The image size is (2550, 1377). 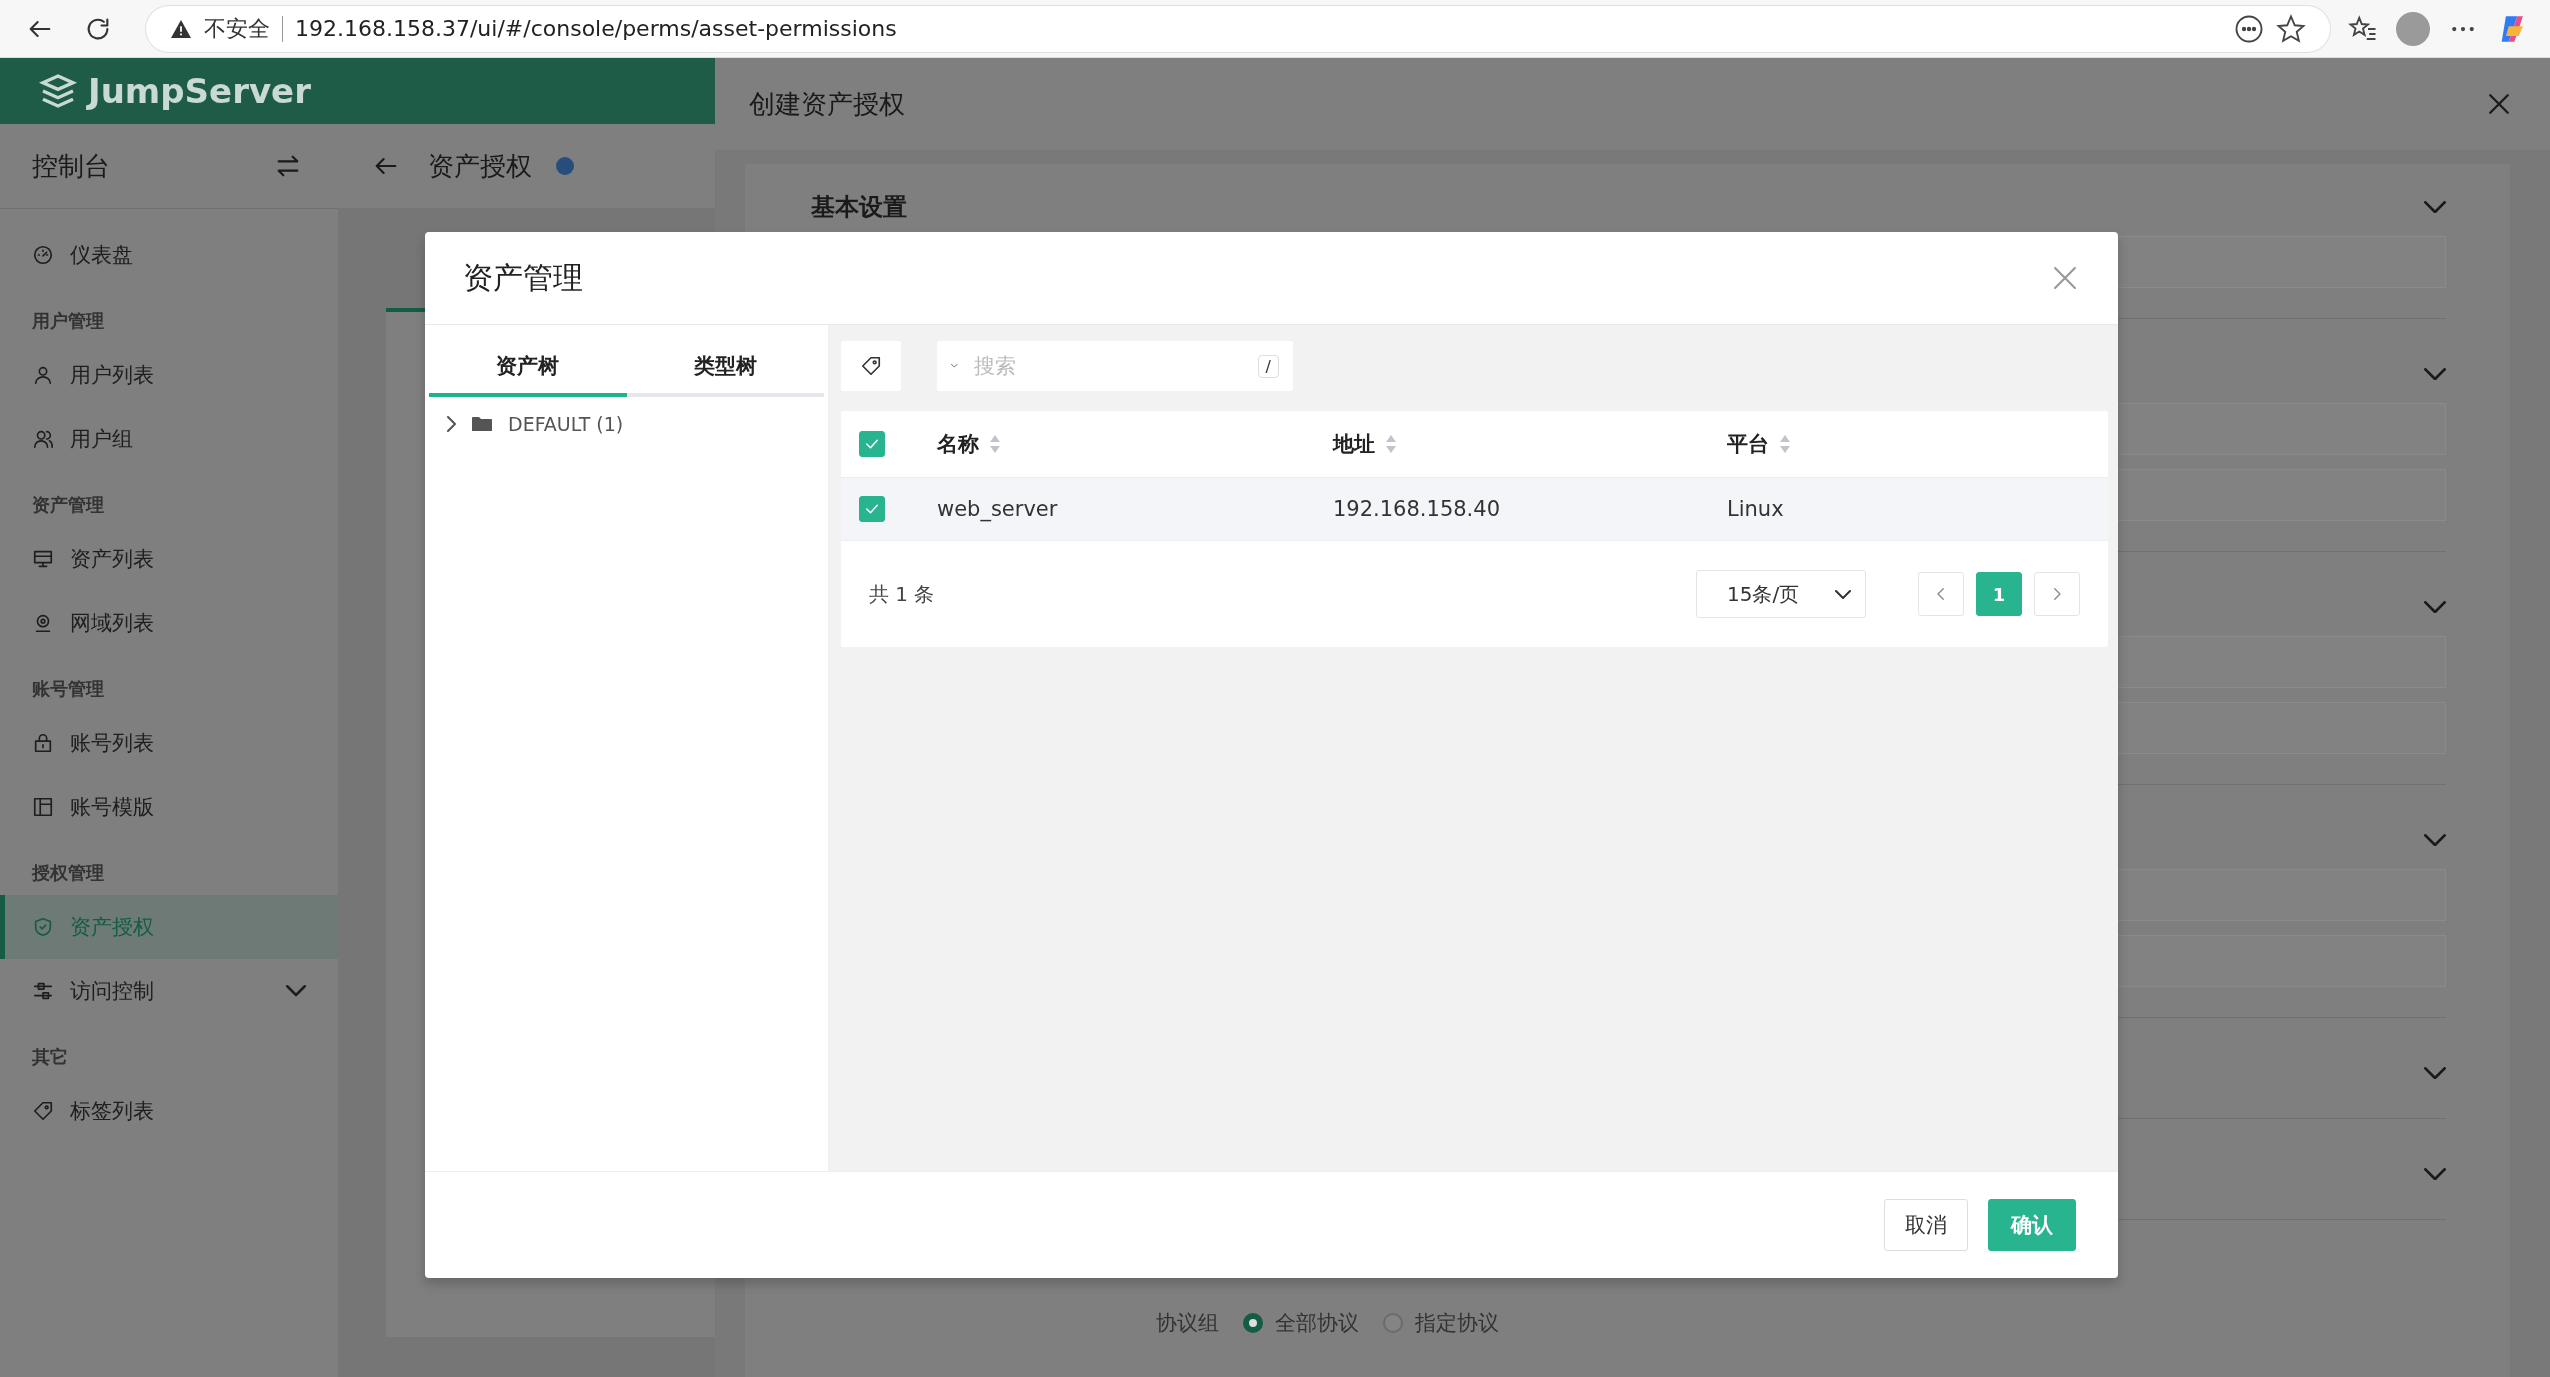 What do you see at coordinates (169, 807) in the screenshot?
I see `nav-item: 账号模版` at bounding box center [169, 807].